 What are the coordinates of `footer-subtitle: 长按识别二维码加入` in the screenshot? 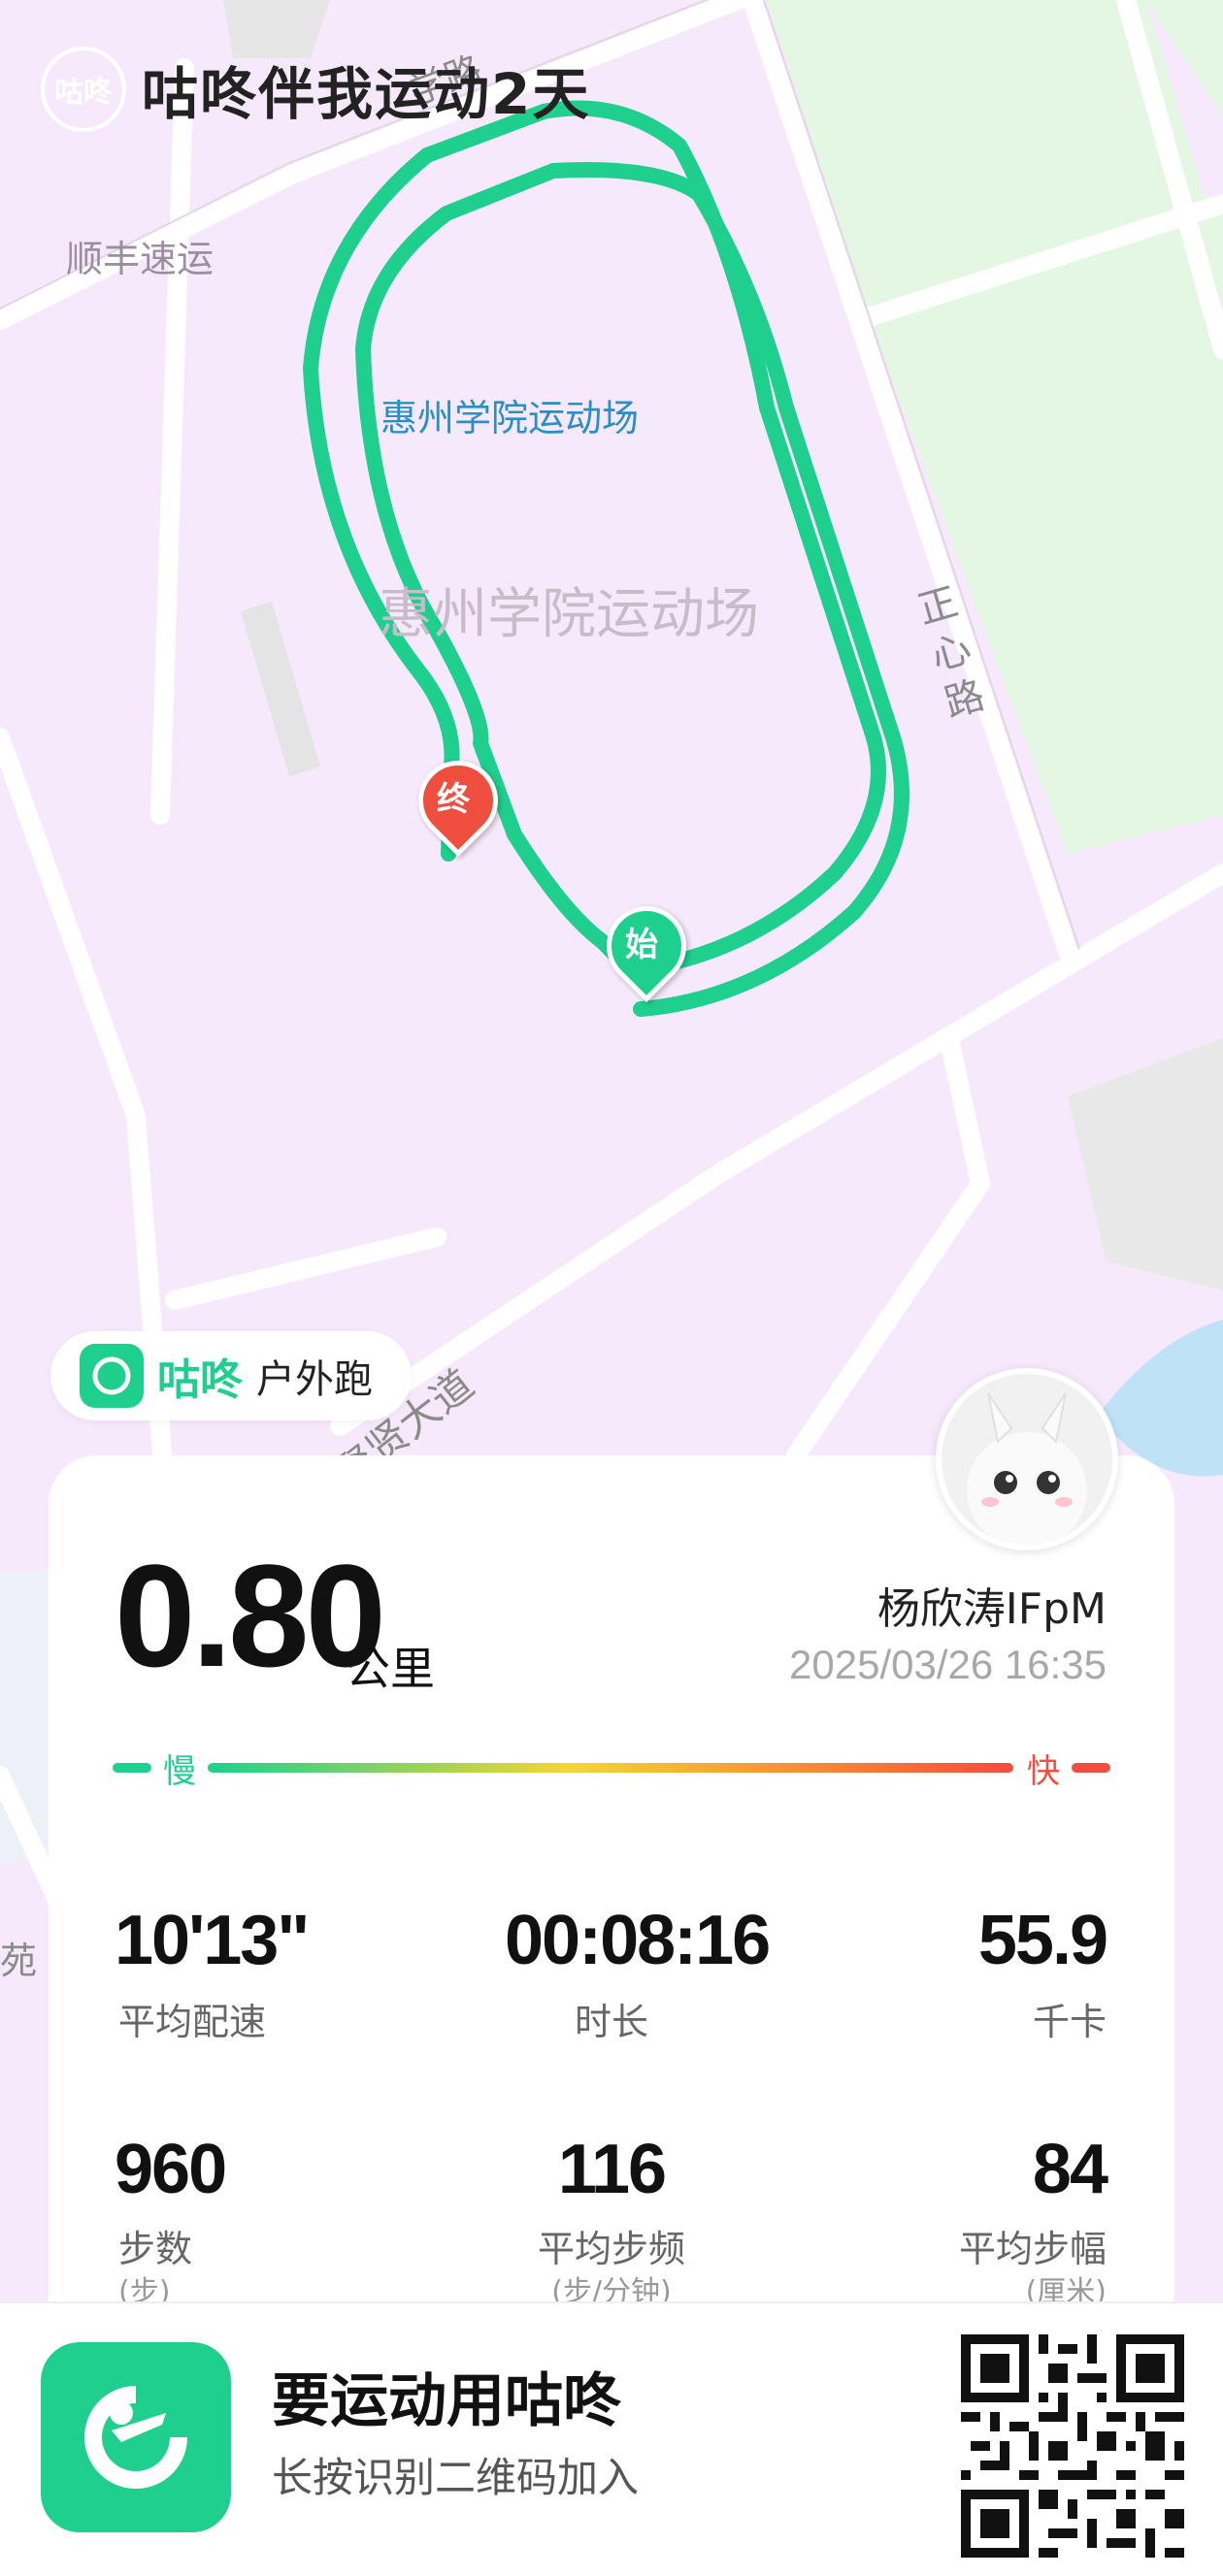 It's located at (456, 2477).